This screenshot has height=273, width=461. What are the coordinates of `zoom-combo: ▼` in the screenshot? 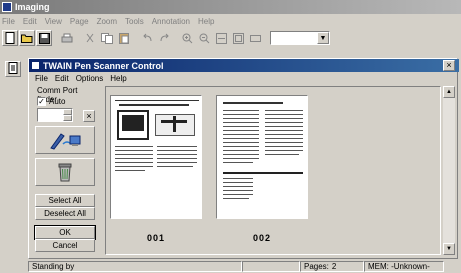 It's located at (300, 38).